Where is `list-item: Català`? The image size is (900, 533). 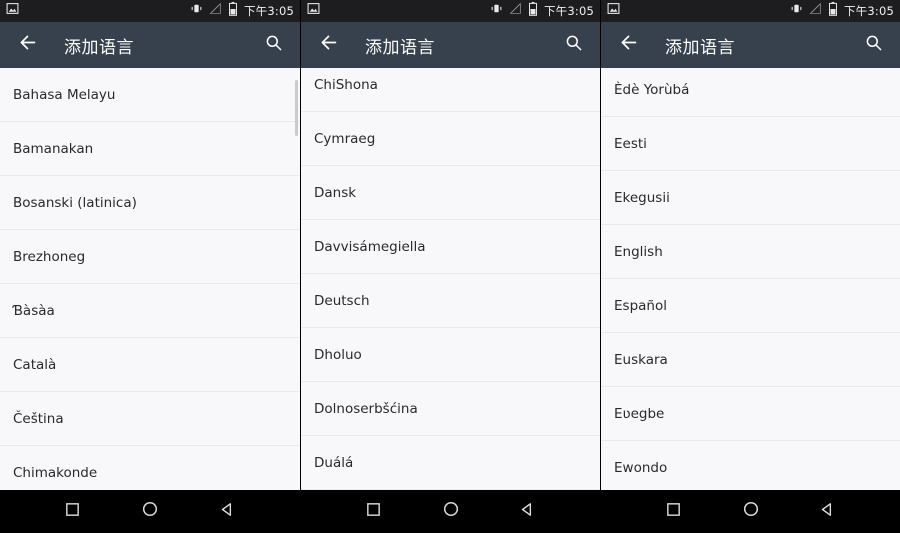 list-item: Català is located at coordinates (150, 365).